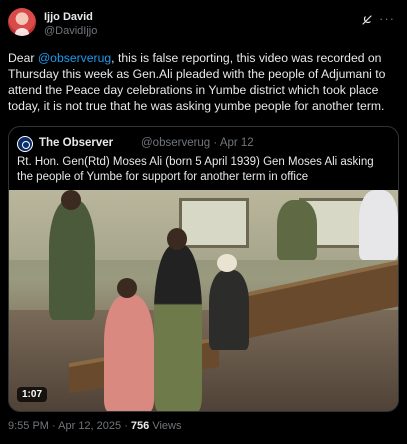  I want to click on author-handle: @DavidIjjo, so click(70, 31).